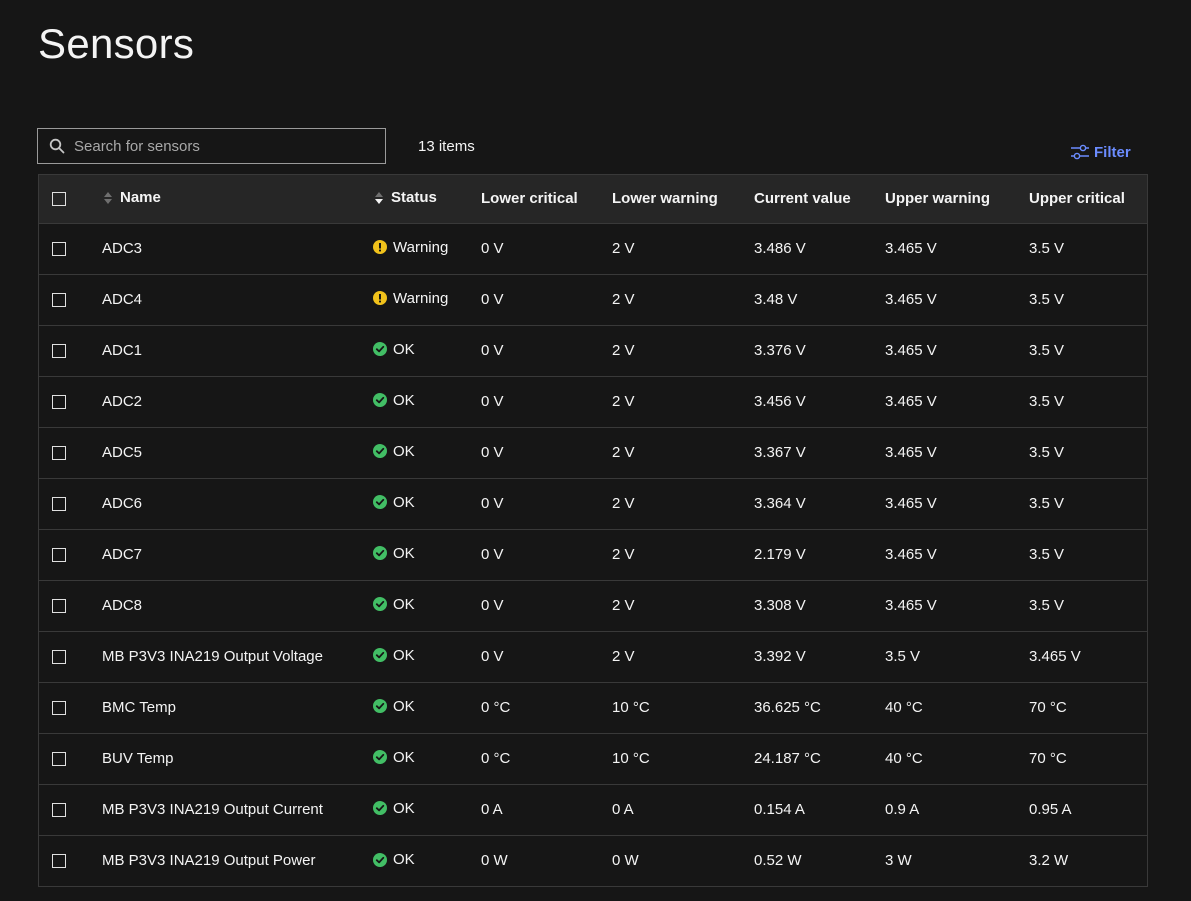 Image resolution: width=1191 pixels, height=901 pixels. Describe the element at coordinates (780, 401) in the screenshot. I see `current-value: 3.456 V` at that location.